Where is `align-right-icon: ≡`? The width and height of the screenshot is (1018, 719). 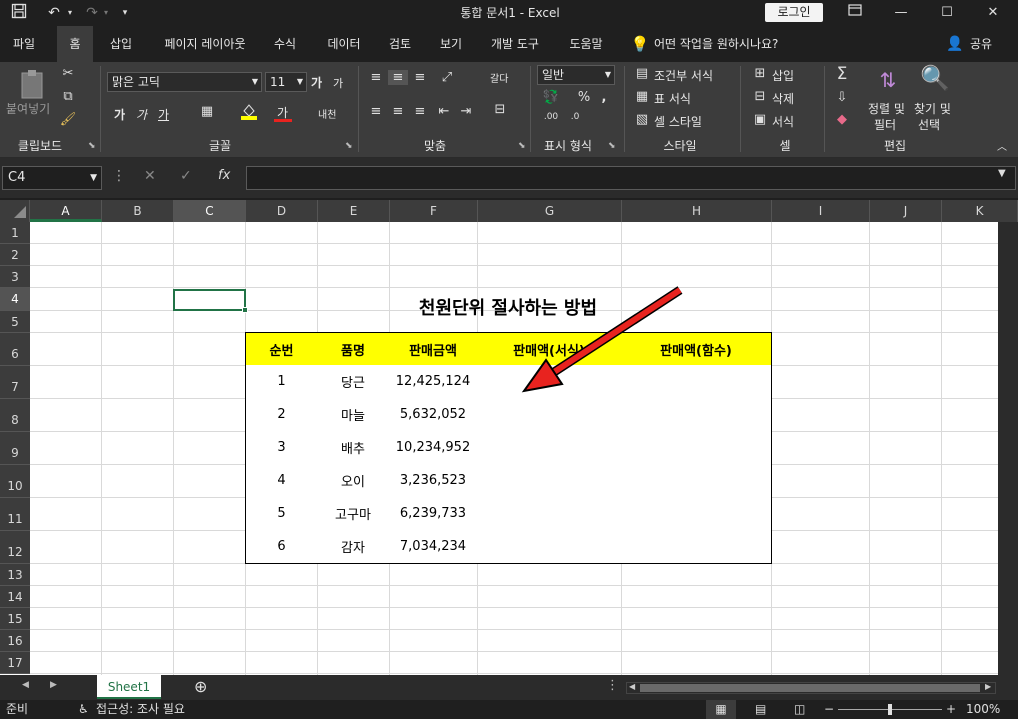 align-right-icon: ≡ is located at coordinates (420, 111).